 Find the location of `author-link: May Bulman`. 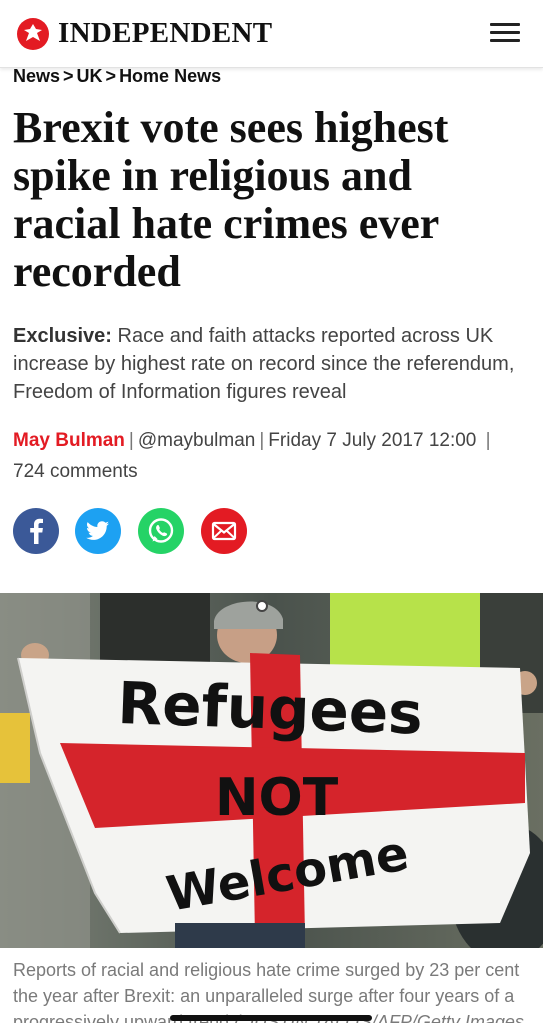

author-link: May Bulman is located at coordinates (69, 440).